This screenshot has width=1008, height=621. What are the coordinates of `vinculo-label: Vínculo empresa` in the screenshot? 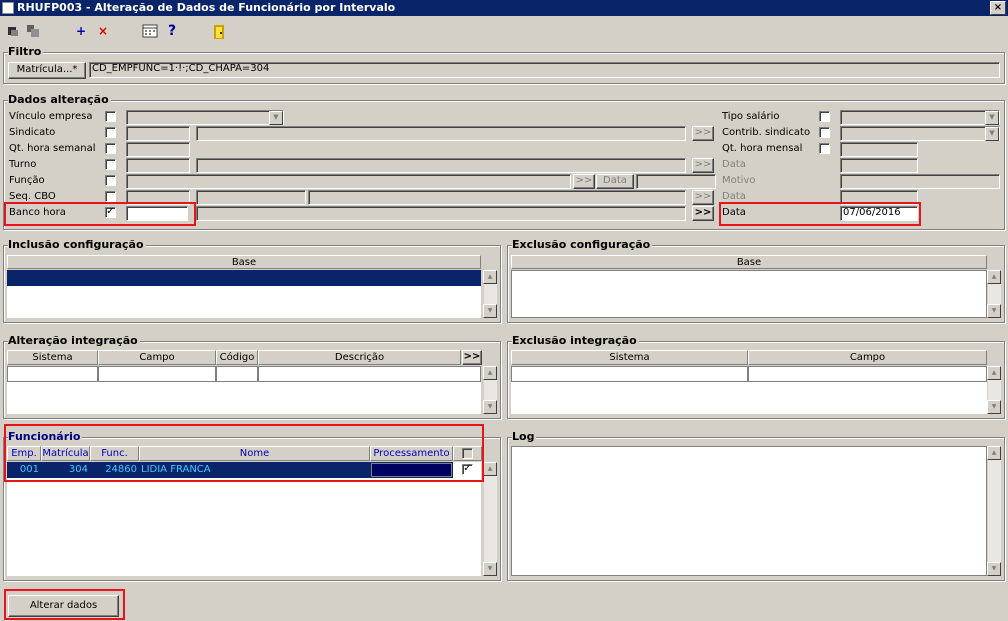 It's located at (51, 116).